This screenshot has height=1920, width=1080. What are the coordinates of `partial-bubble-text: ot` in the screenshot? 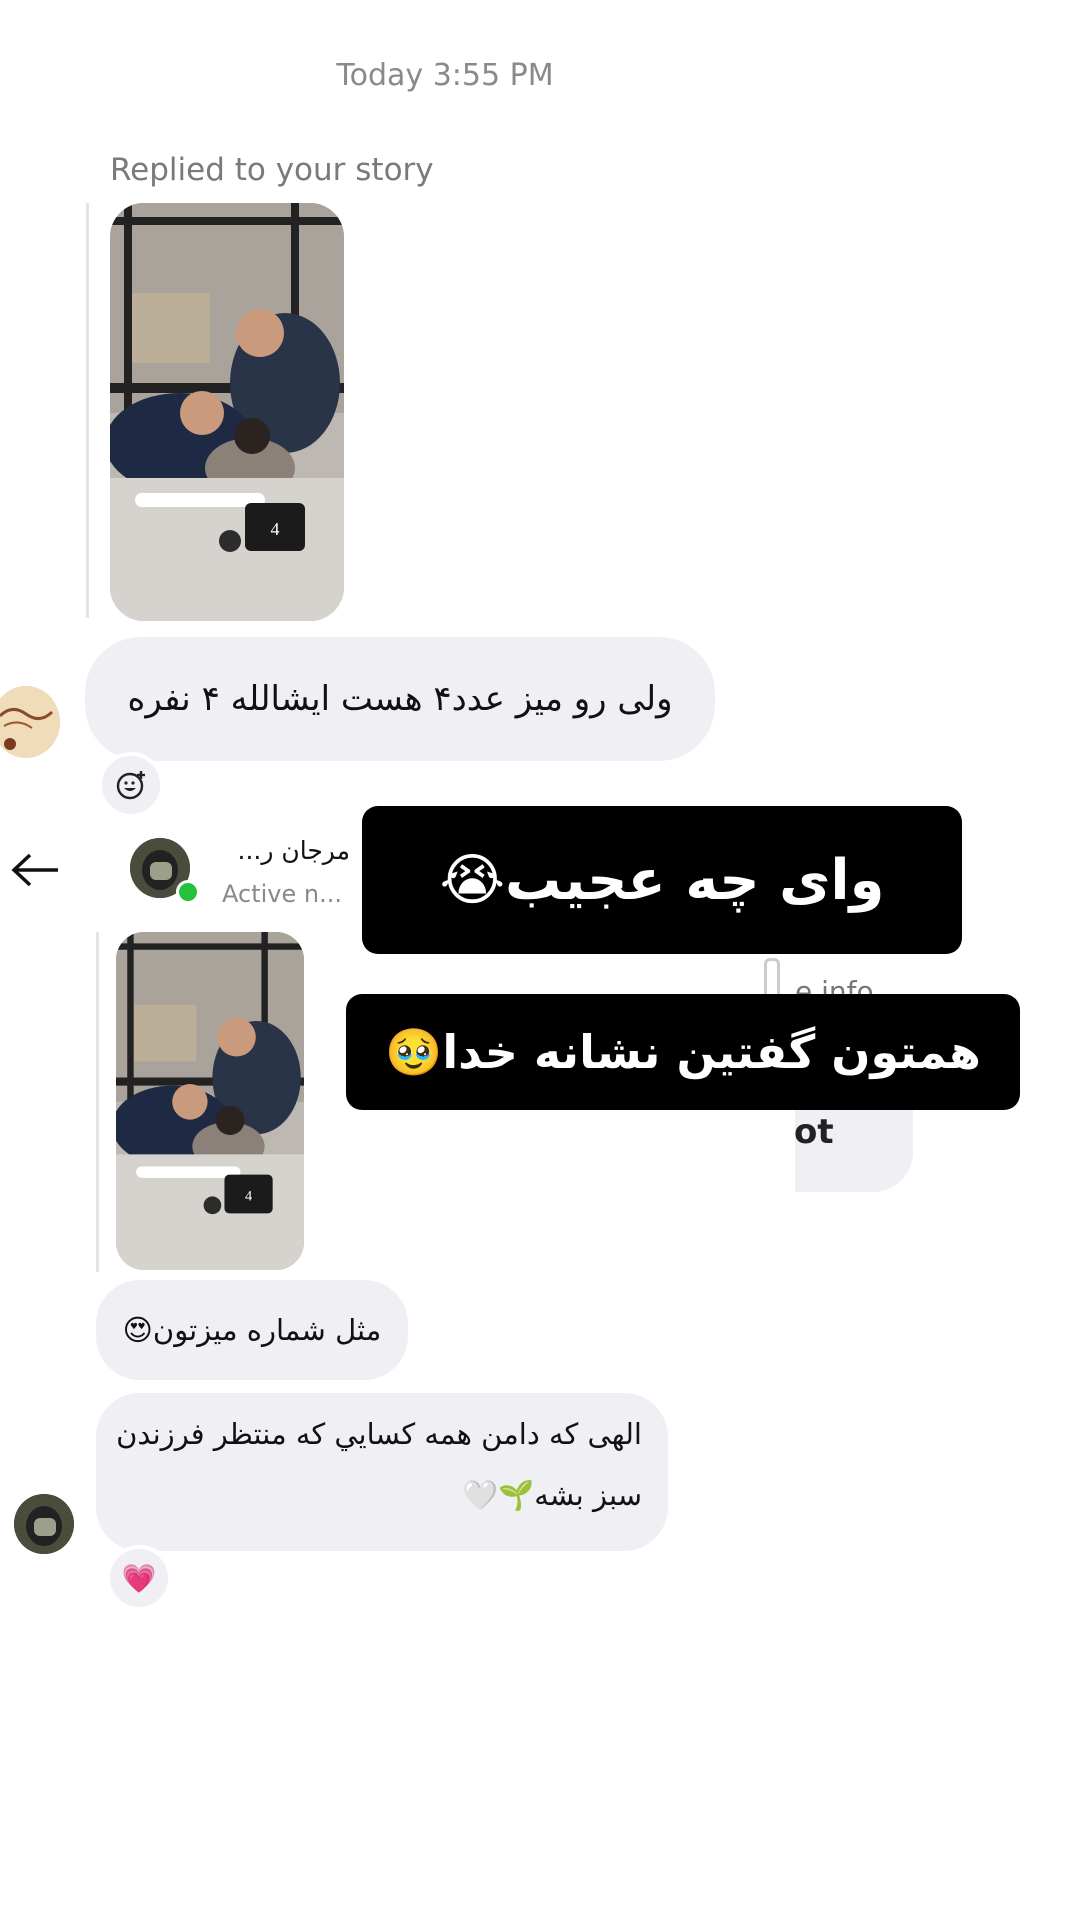 It's located at (814, 1132).